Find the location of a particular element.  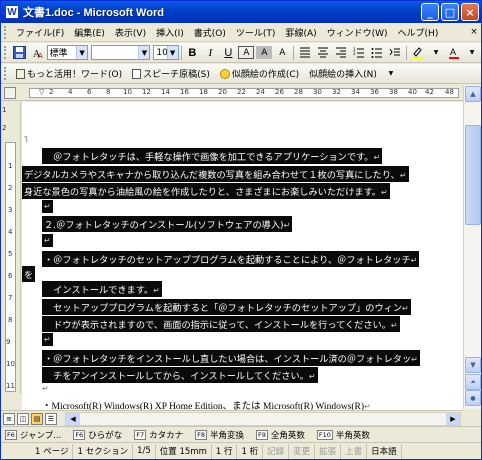

doc-line-4: ↵ is located at coordinates (47, 206).